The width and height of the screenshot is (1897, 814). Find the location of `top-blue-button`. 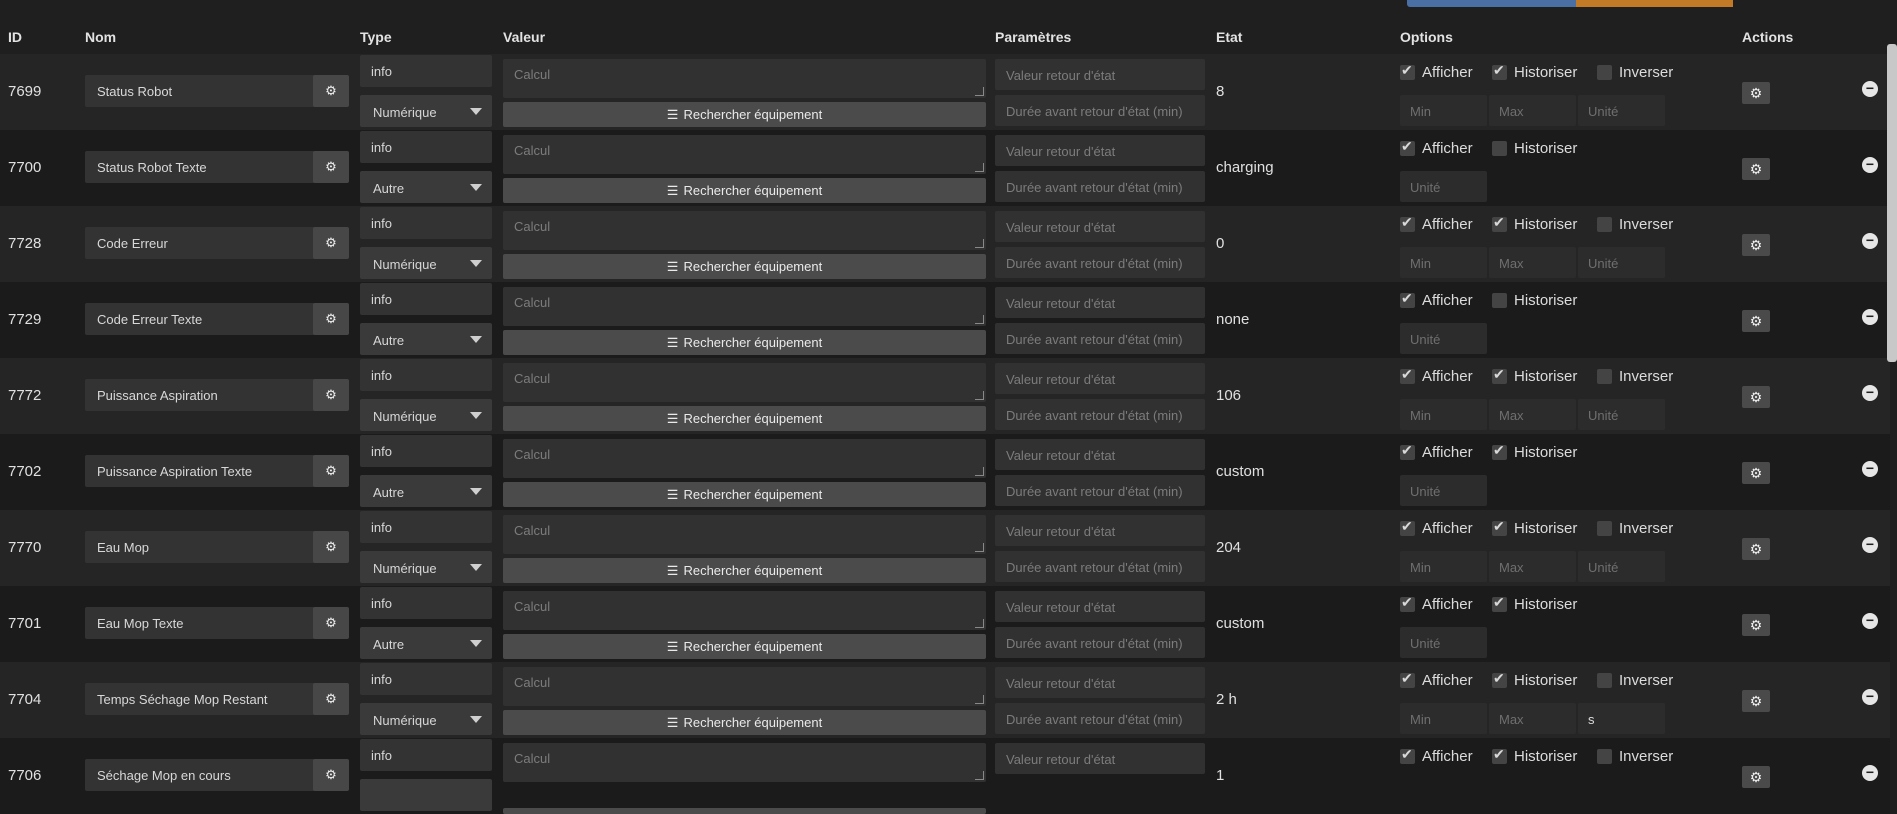

top-blue-button is located at coordinates (1491, 3).